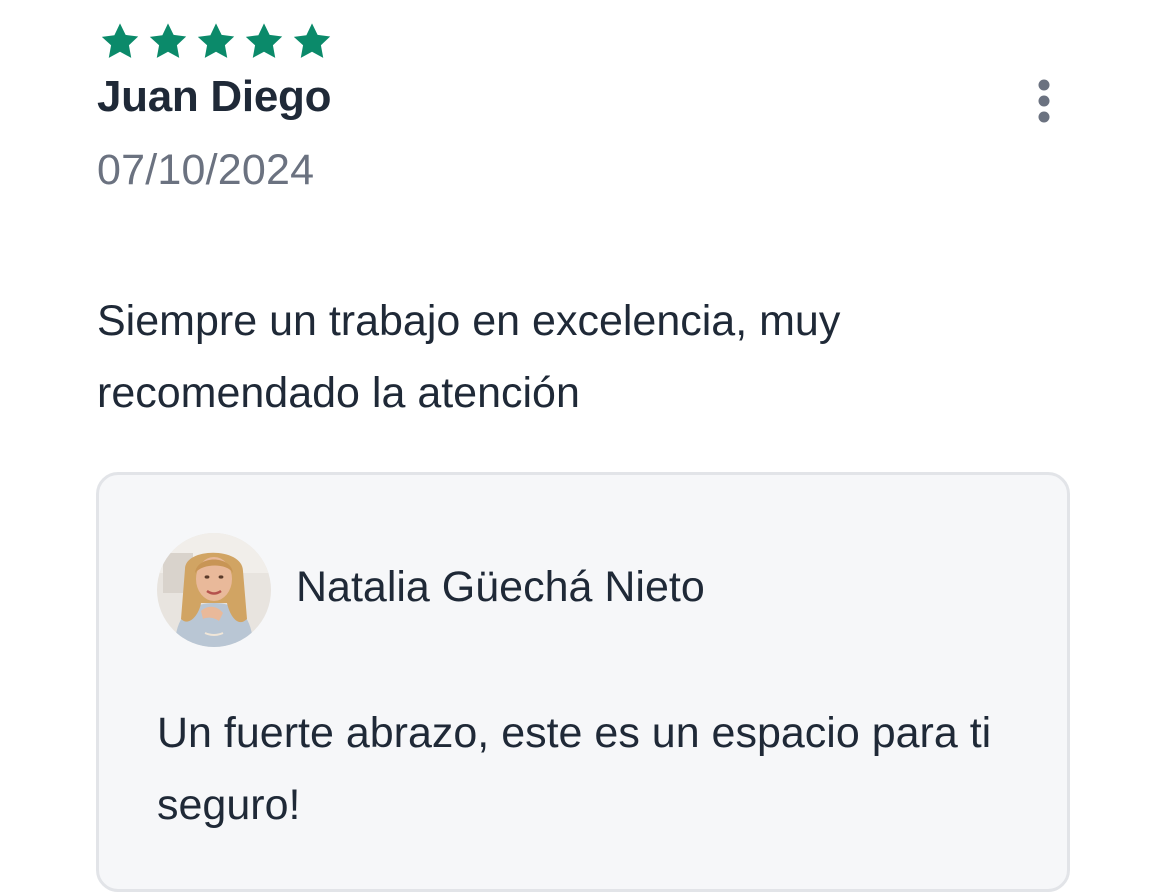  I want to click on more-options-button, so click(1044, 101).